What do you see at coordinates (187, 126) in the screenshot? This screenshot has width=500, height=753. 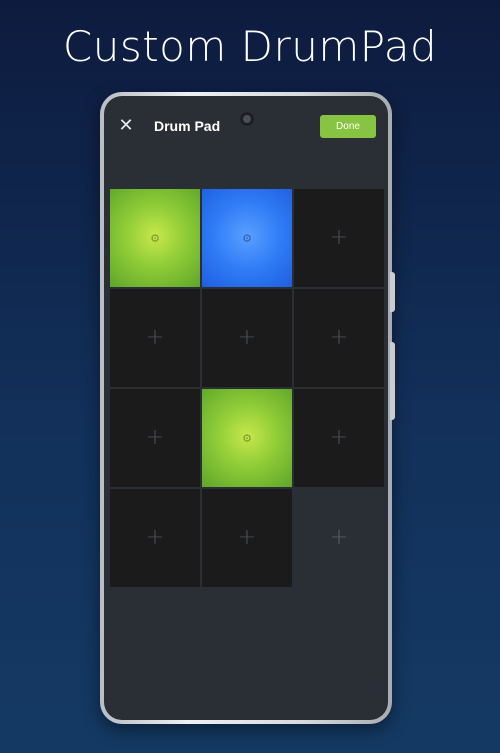 I see `screen-title: Drum Pad` at bounding box center [187, 126].